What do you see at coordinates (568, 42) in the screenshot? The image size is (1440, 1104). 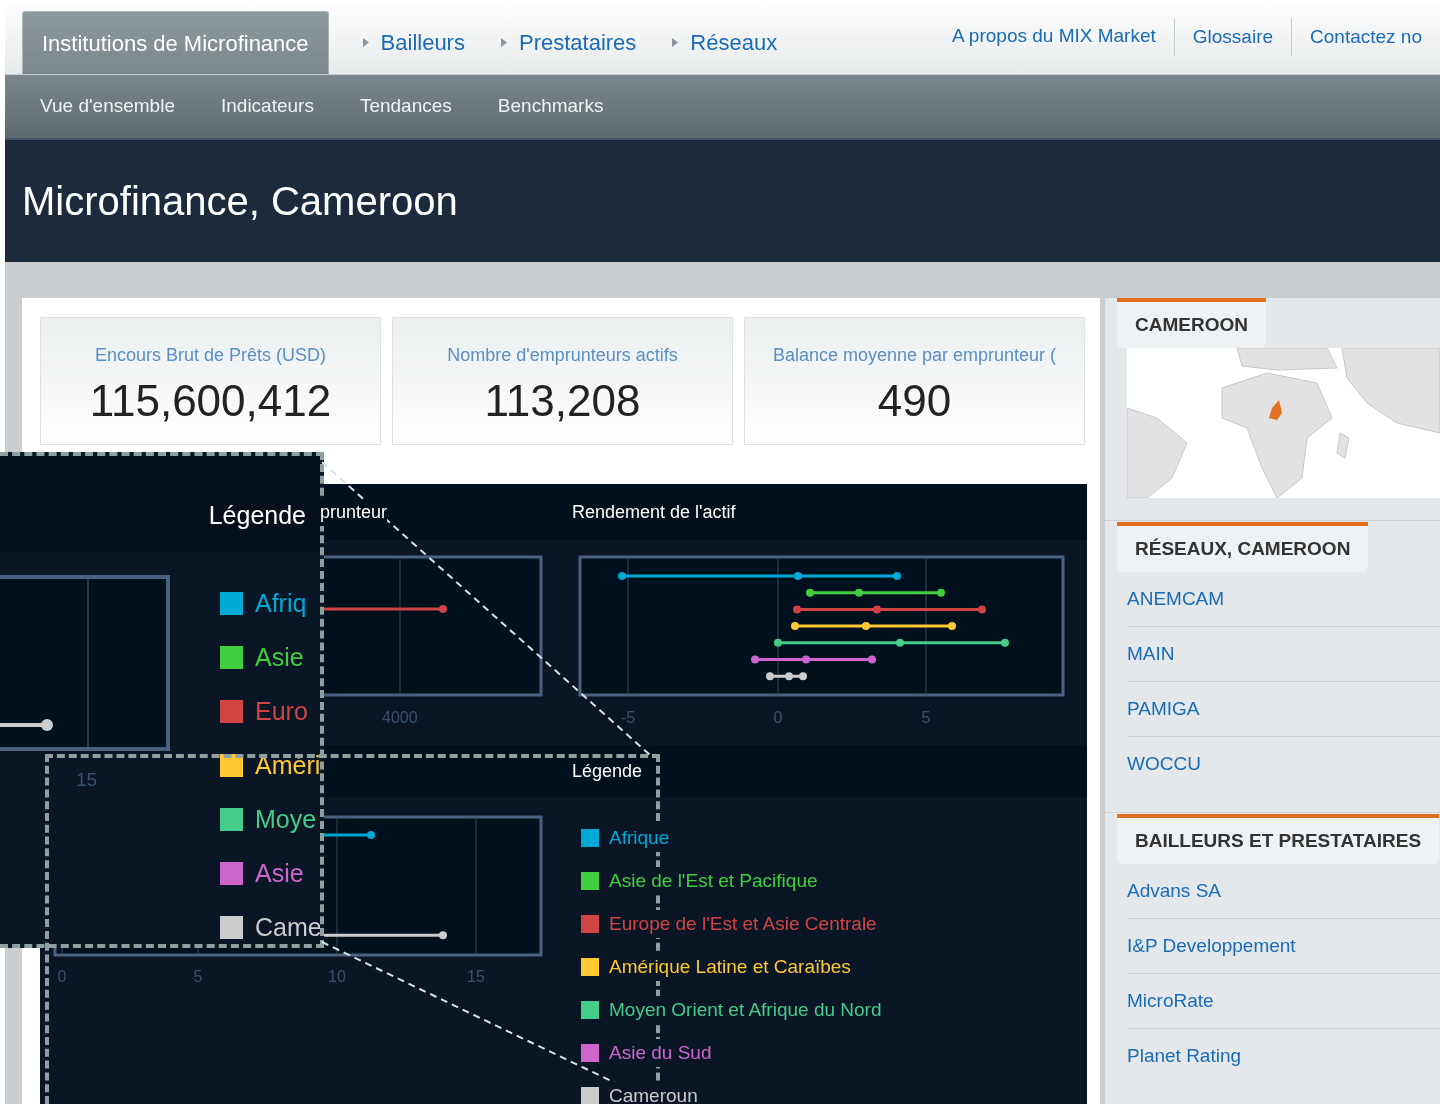 I see `nav-tab: Prestataires` at bounding box center [568, 42].